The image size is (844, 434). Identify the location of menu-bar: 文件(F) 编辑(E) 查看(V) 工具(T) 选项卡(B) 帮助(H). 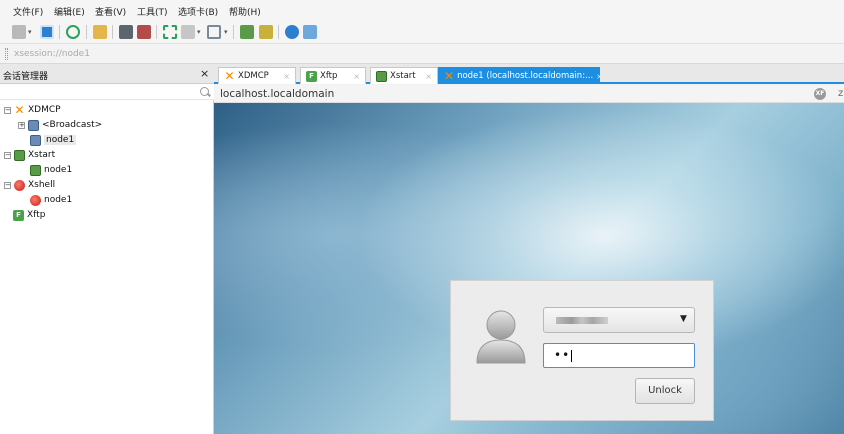
(422, 10).